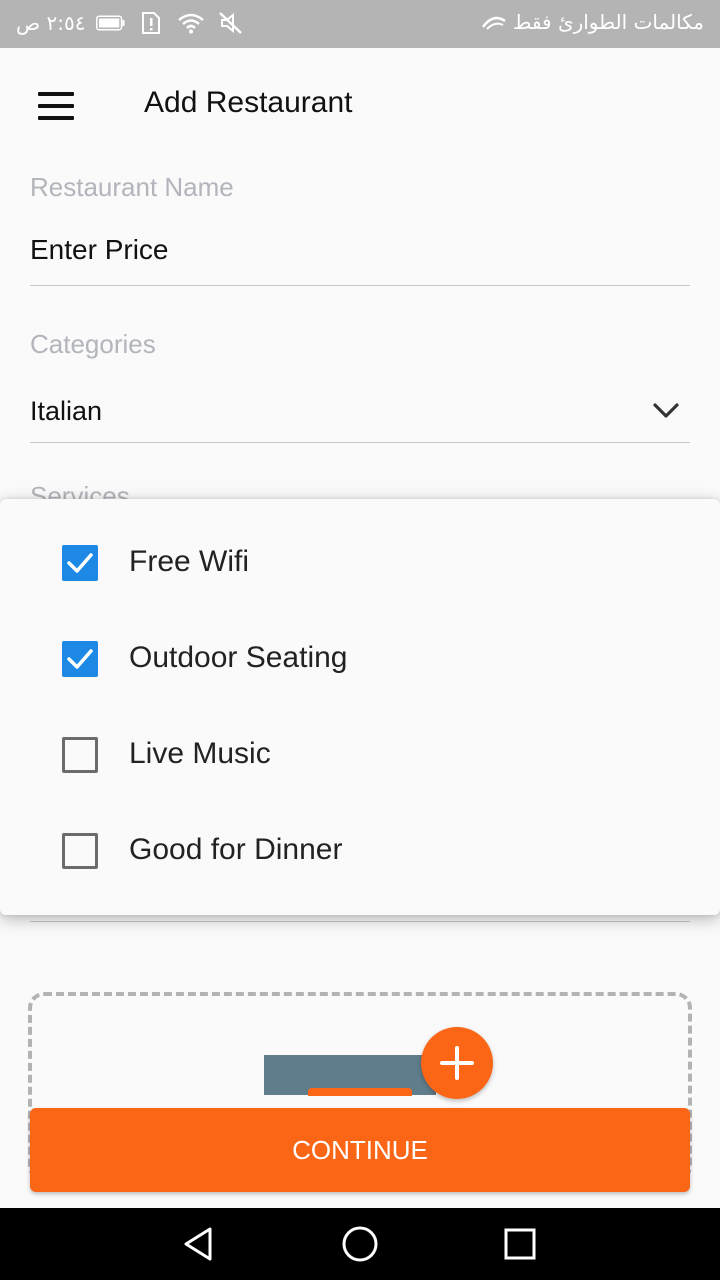  Describe the element at coordinates (231, 23) in the screenshot. I see `mute-icon` at that location.